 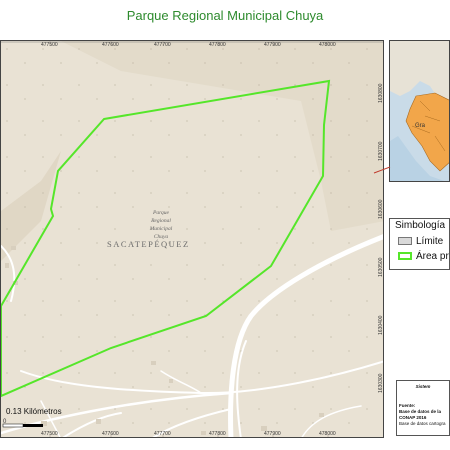 What do you see at coordinates (430, 241) in the screenshot?
I see `legend-label: Límite` at bounding box center [430, 241].